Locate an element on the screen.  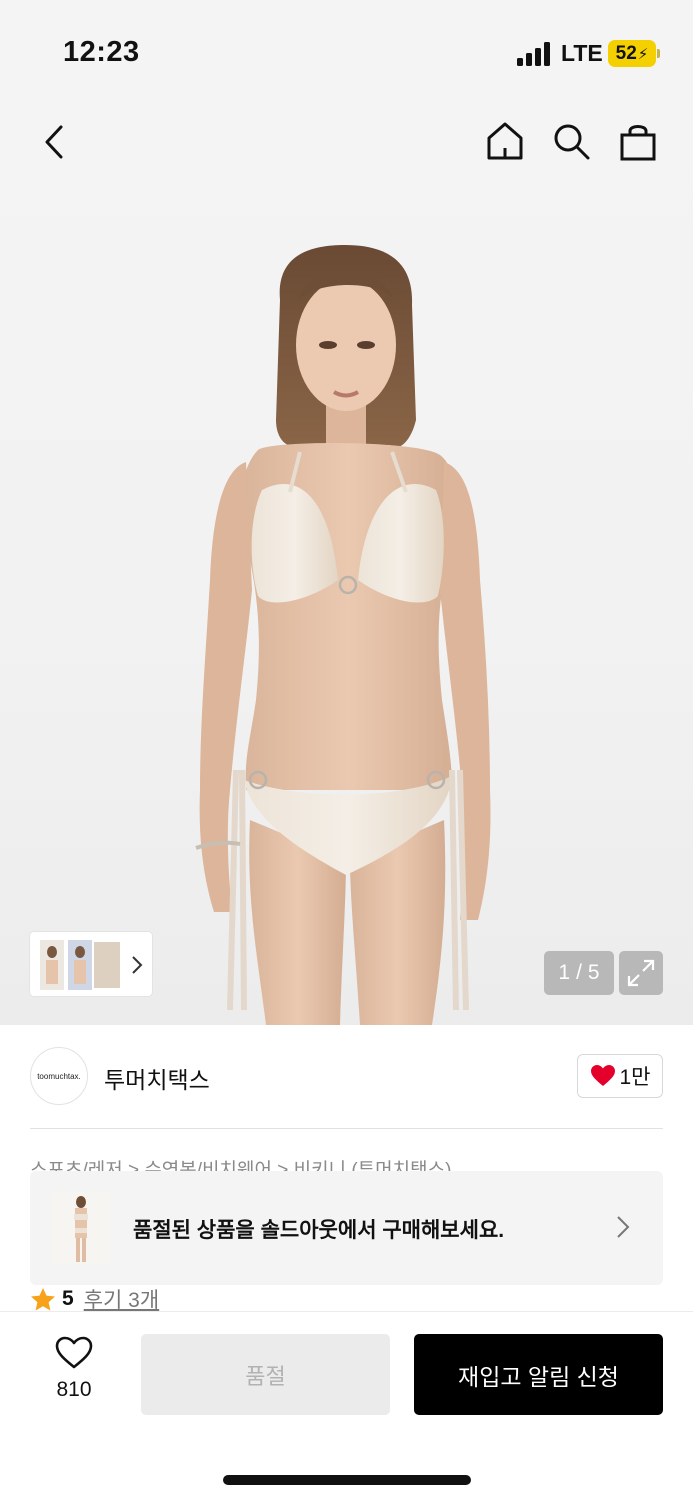
brand-logo-text: toomuchtax. is located at coordinates (59, 1076).